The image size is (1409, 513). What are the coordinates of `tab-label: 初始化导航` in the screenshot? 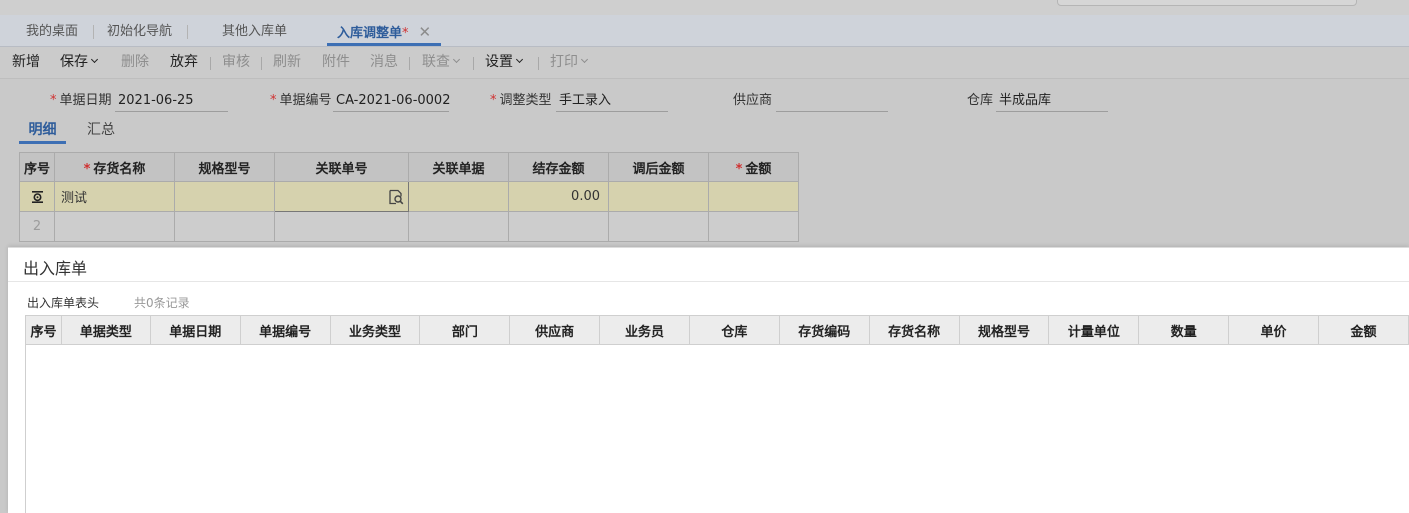 It's located at (140, 31).